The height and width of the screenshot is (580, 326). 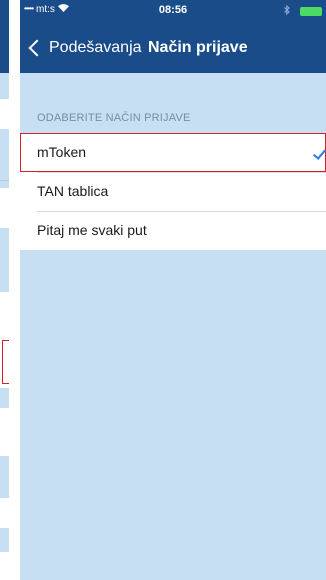 I want to click on status-time: 08:56, so click(x=173, y=10).